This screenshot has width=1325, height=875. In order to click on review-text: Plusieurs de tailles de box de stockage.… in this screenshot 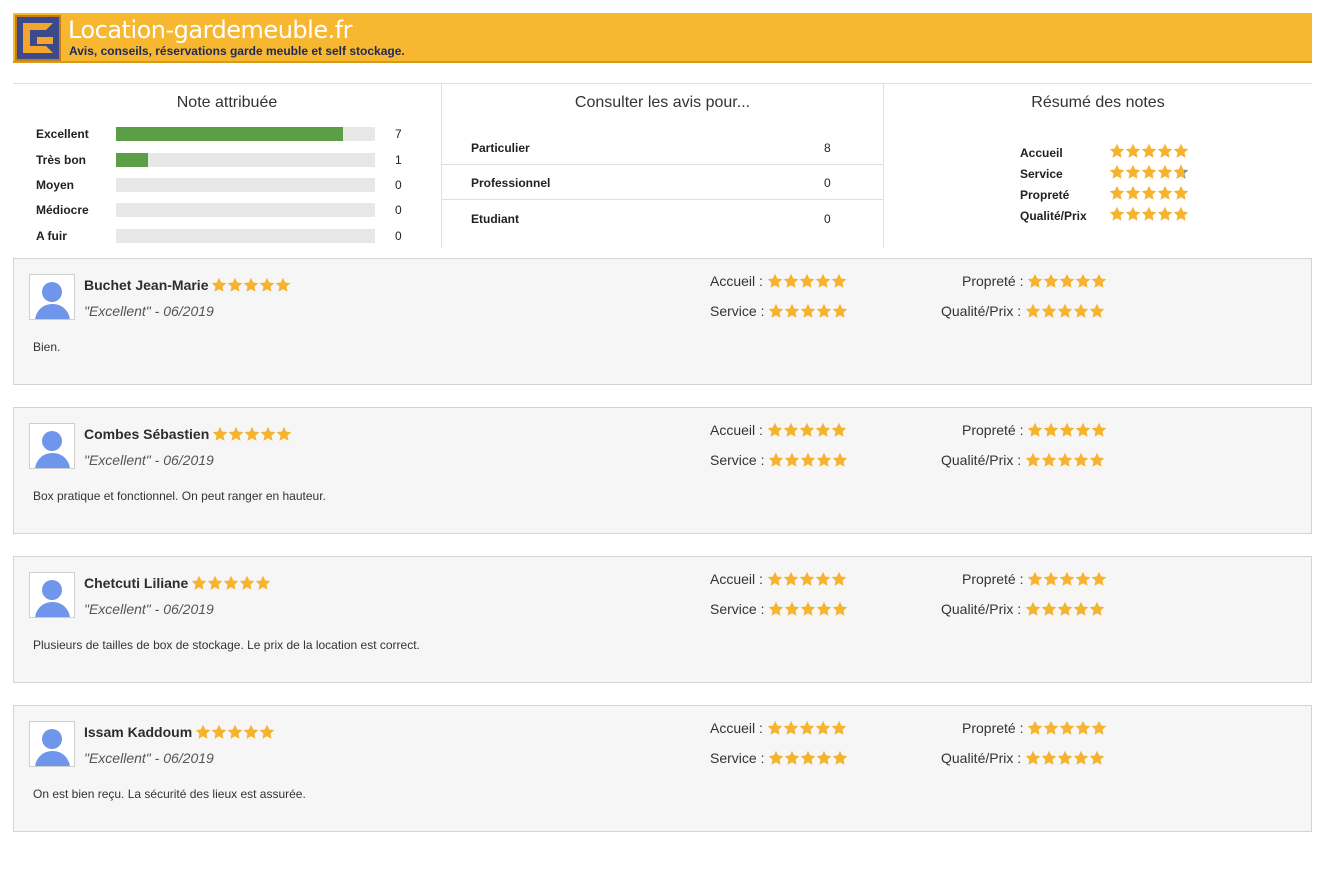, I will do `click(226, 645)`.